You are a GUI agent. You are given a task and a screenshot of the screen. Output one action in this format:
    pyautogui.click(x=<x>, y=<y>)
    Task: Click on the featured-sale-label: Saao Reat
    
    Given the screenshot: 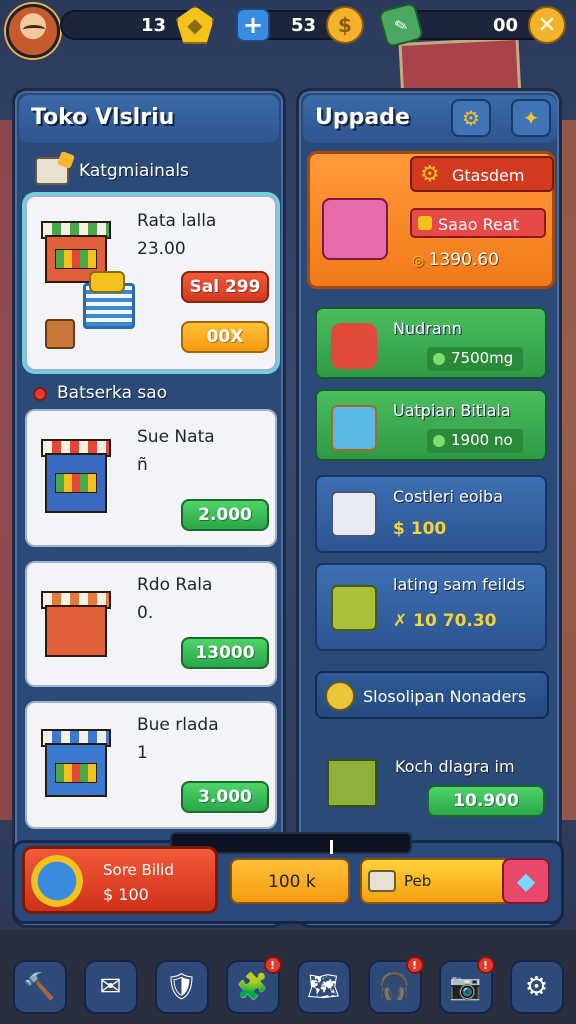 What is the action you would take?
    pyautogui.click(x=478, y=224)
    